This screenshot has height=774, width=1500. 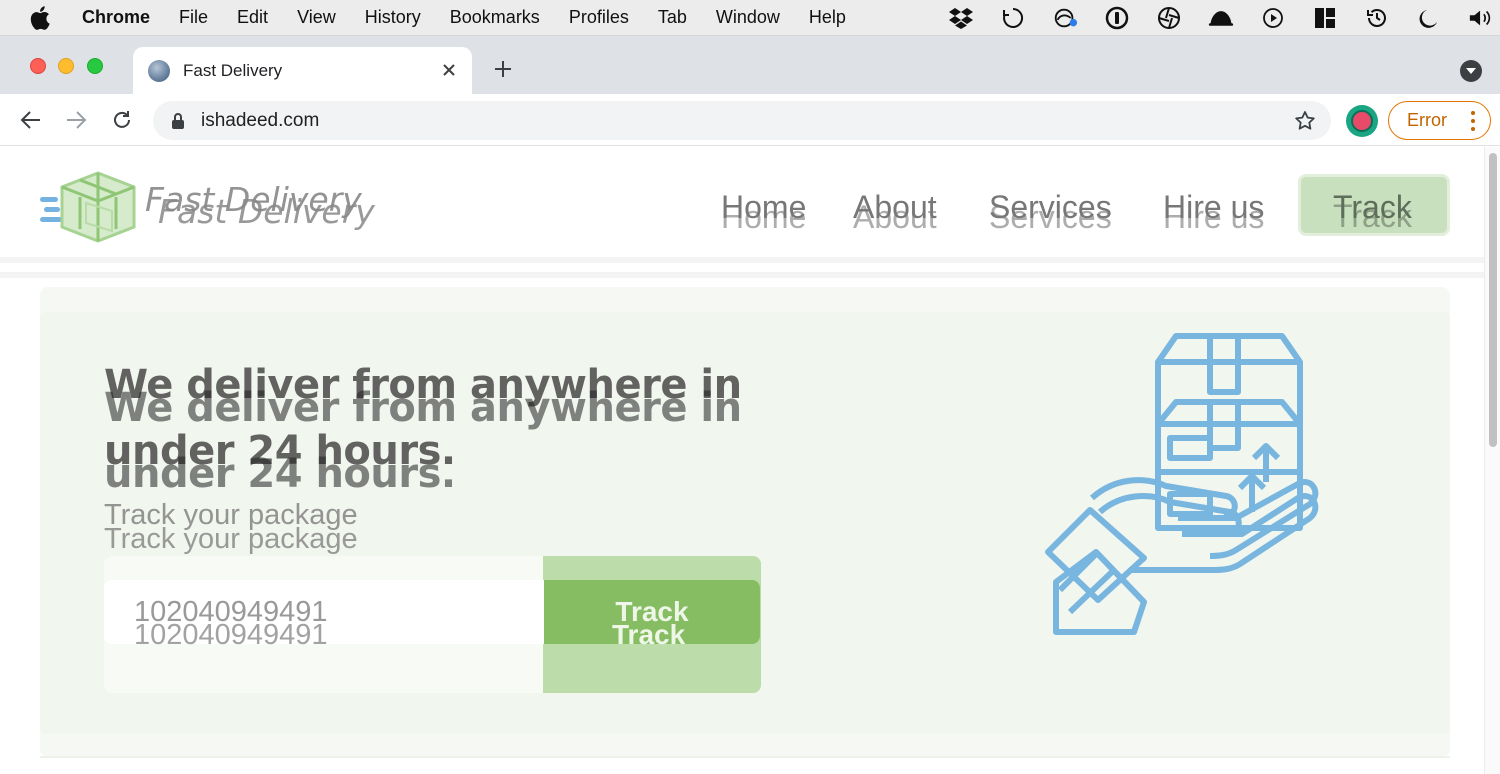 I want to click on error-label: Error, so click(x=1427, y=120).